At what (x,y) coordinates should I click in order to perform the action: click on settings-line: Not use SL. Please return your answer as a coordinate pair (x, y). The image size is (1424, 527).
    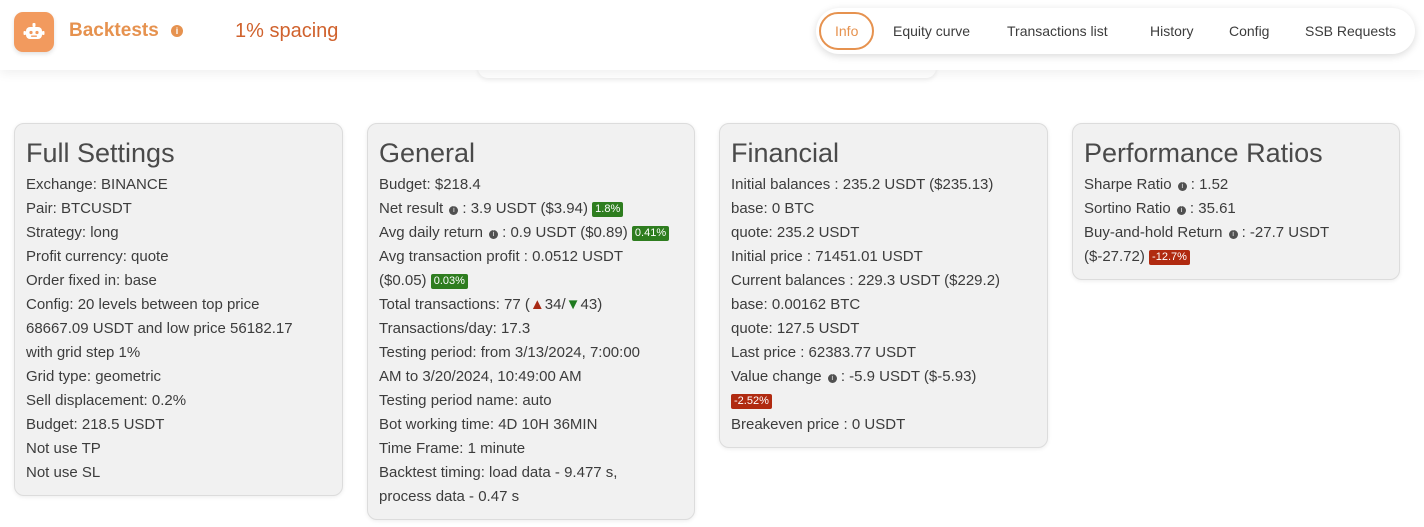
    Looking at the image, I should click on (63, 472).